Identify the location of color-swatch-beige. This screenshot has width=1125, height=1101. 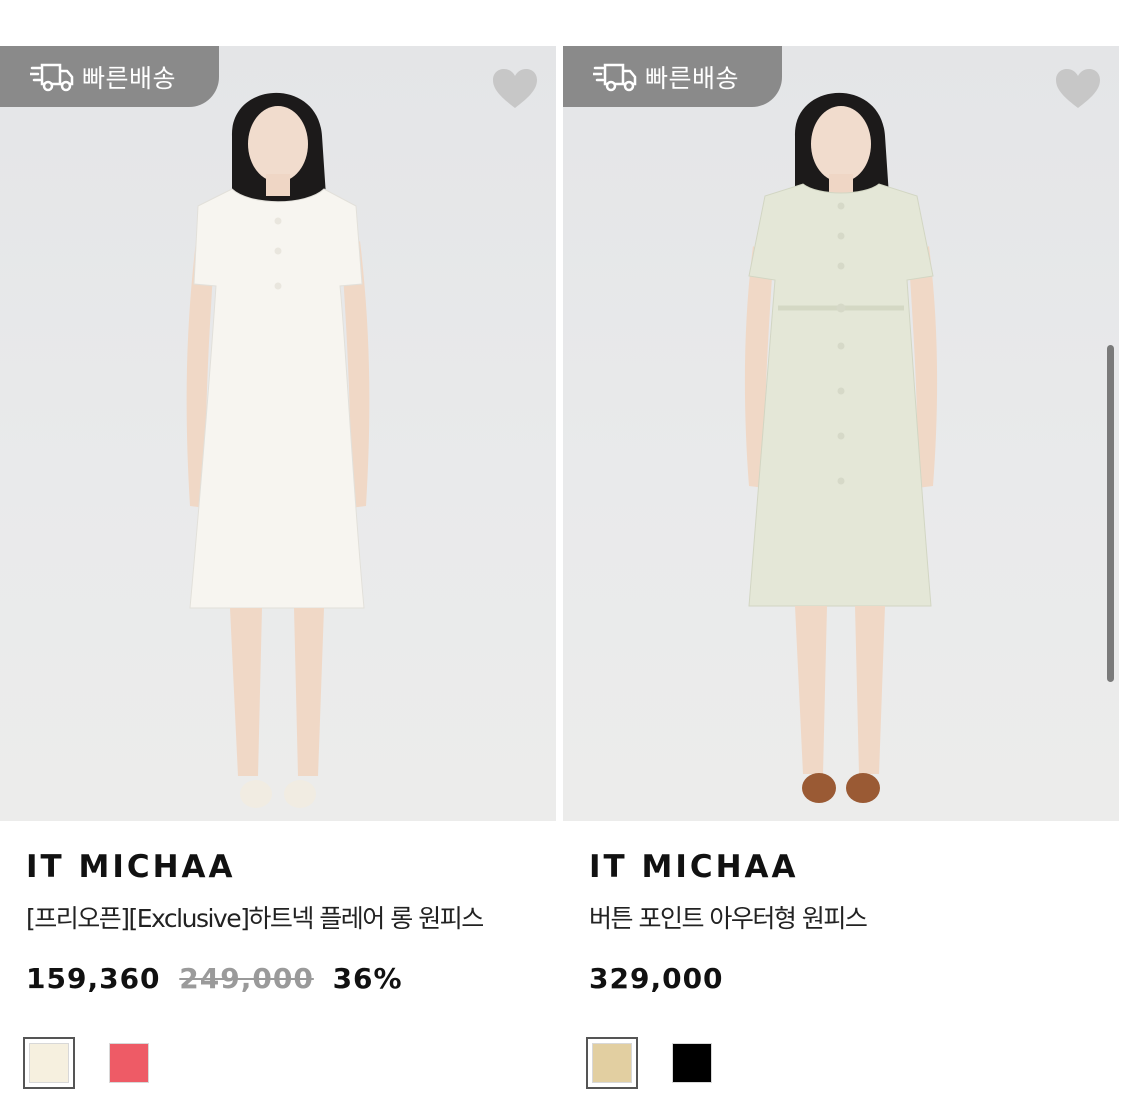
(612, 1063).